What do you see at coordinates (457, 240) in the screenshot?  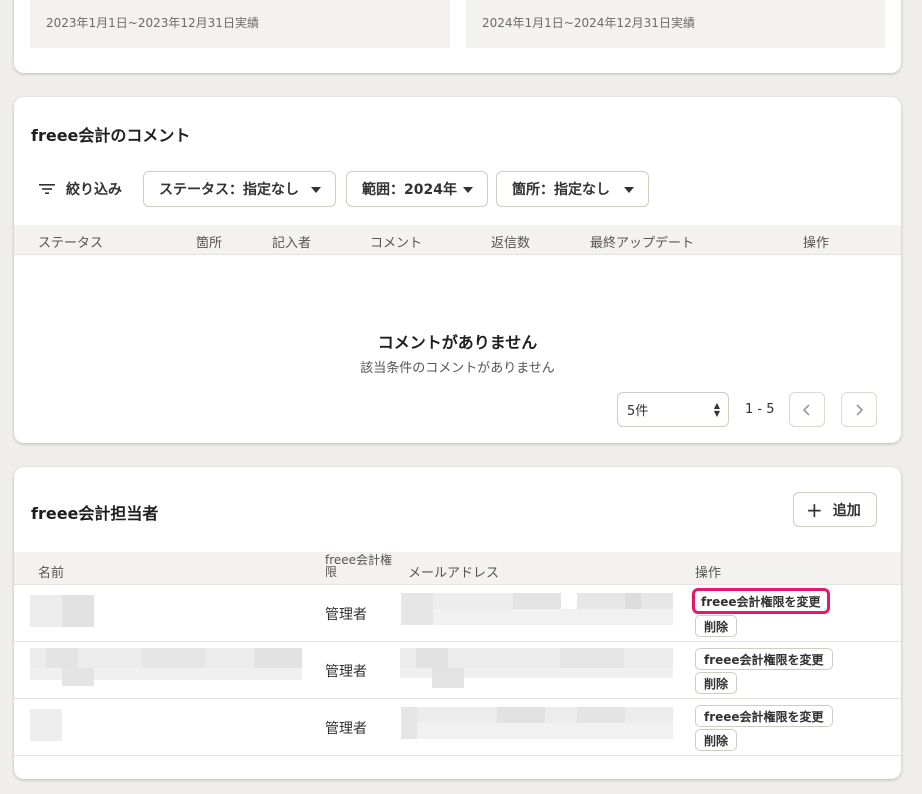 I see `comments-table-header: ステータス 箇所 記入者 コメント 返信数 最終アップデート 操作` at bounding box center [457, 240].